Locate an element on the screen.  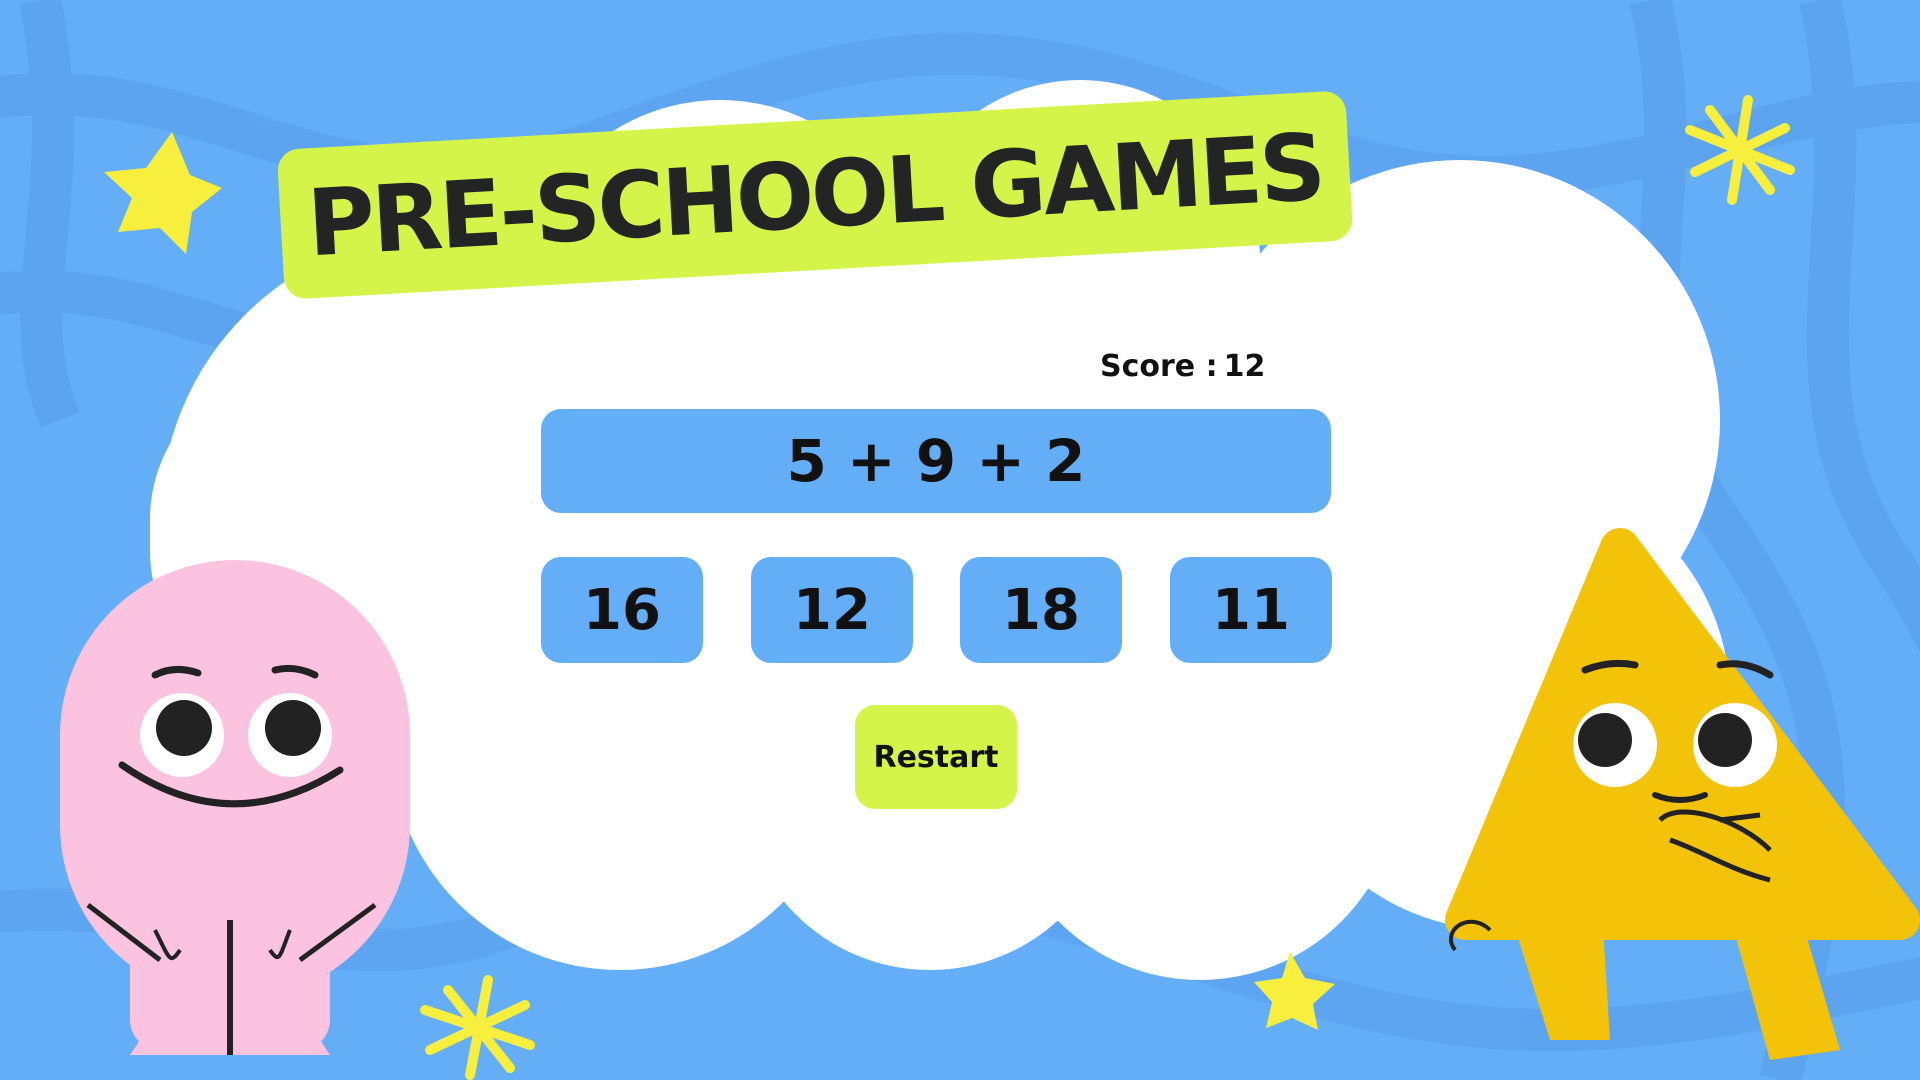
question-display: 5 + 9 + 2 is located at coordinates (936, 461).